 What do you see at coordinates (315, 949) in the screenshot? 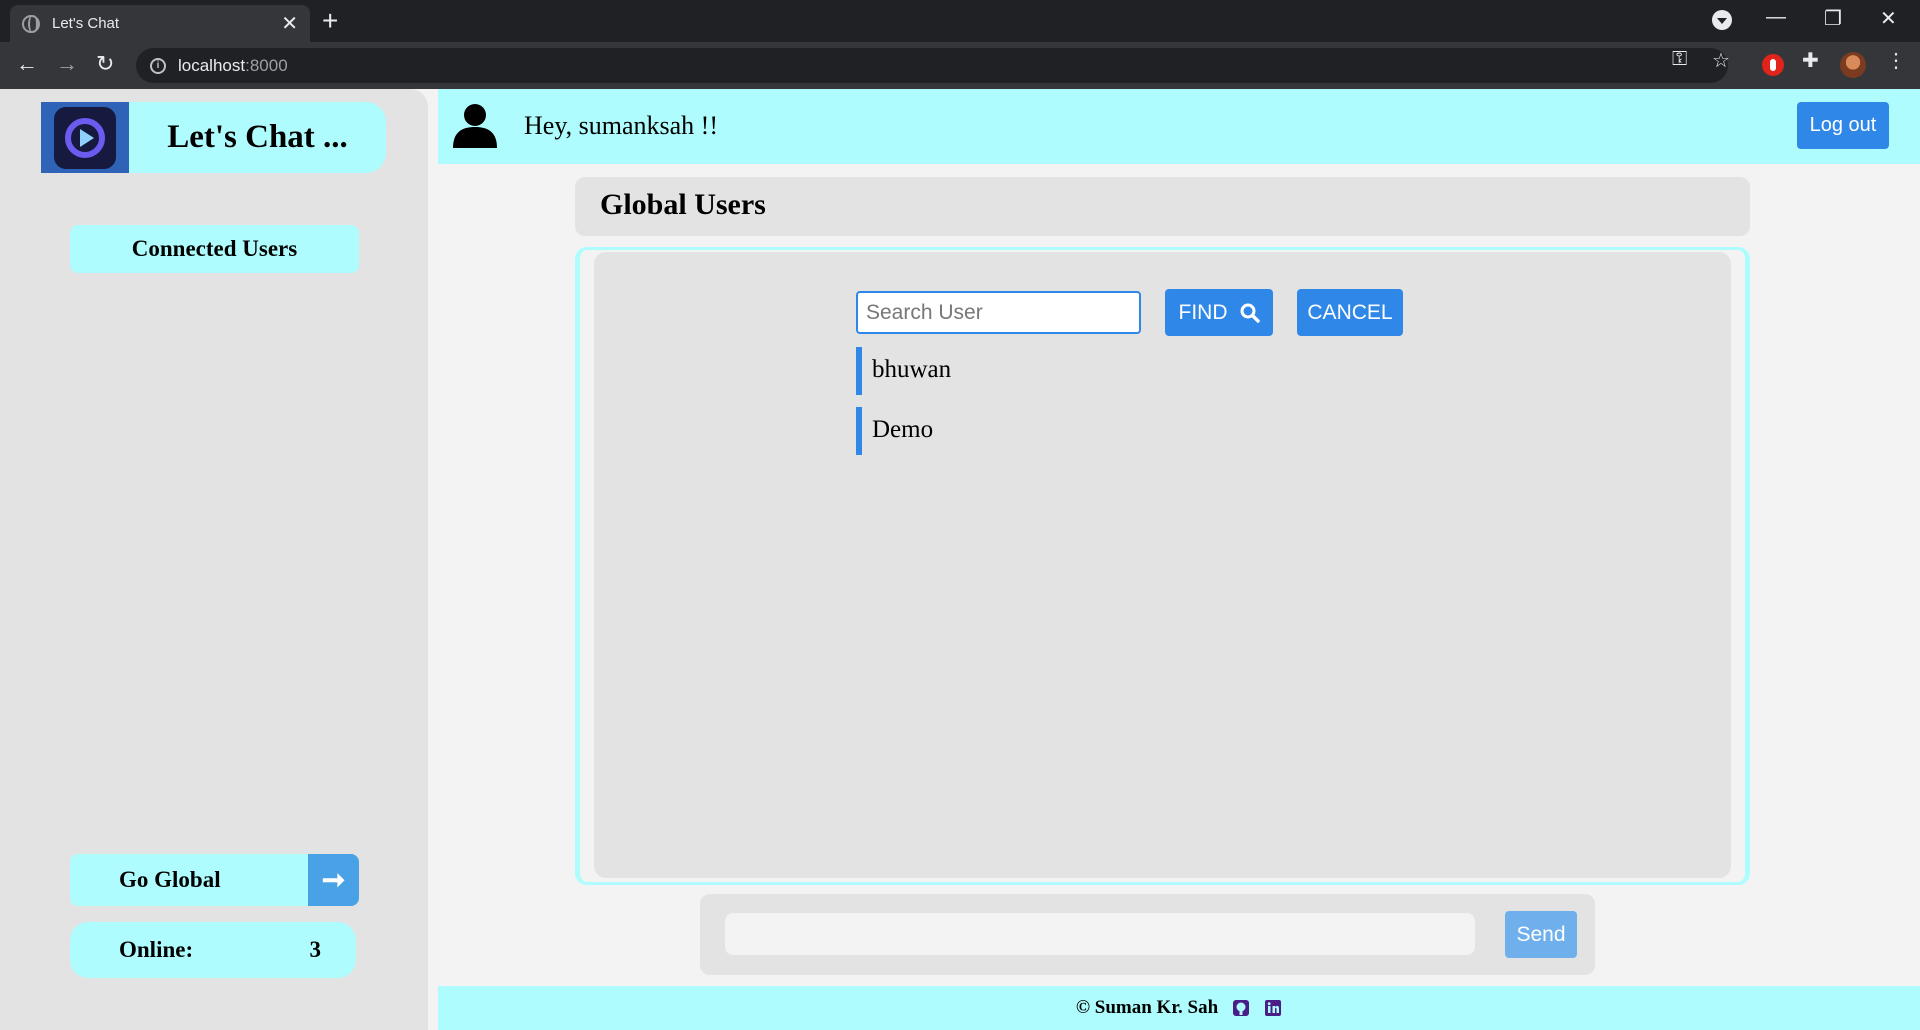
I see `online-count: 3` at bounding box center [315, 949].